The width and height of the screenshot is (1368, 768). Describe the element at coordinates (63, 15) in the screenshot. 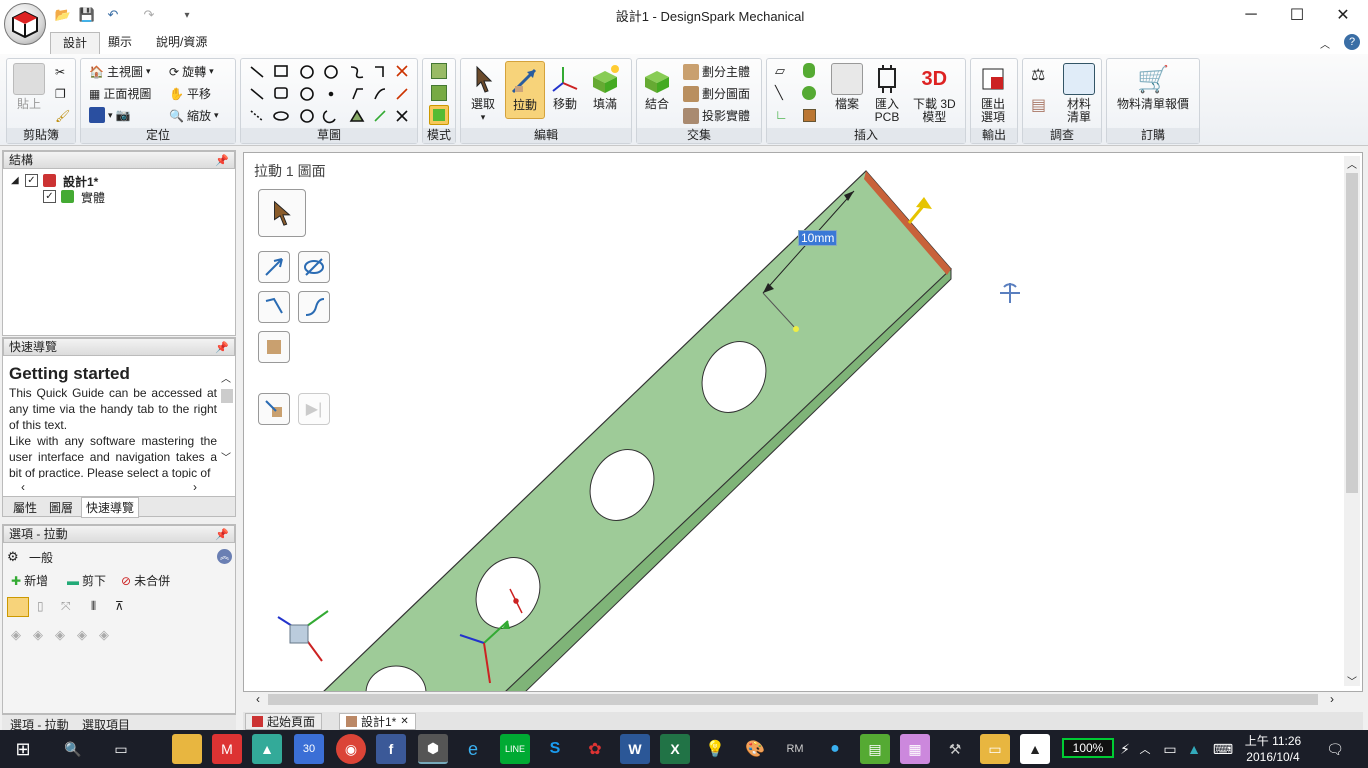

I see `open-icon: 📂` at that location.